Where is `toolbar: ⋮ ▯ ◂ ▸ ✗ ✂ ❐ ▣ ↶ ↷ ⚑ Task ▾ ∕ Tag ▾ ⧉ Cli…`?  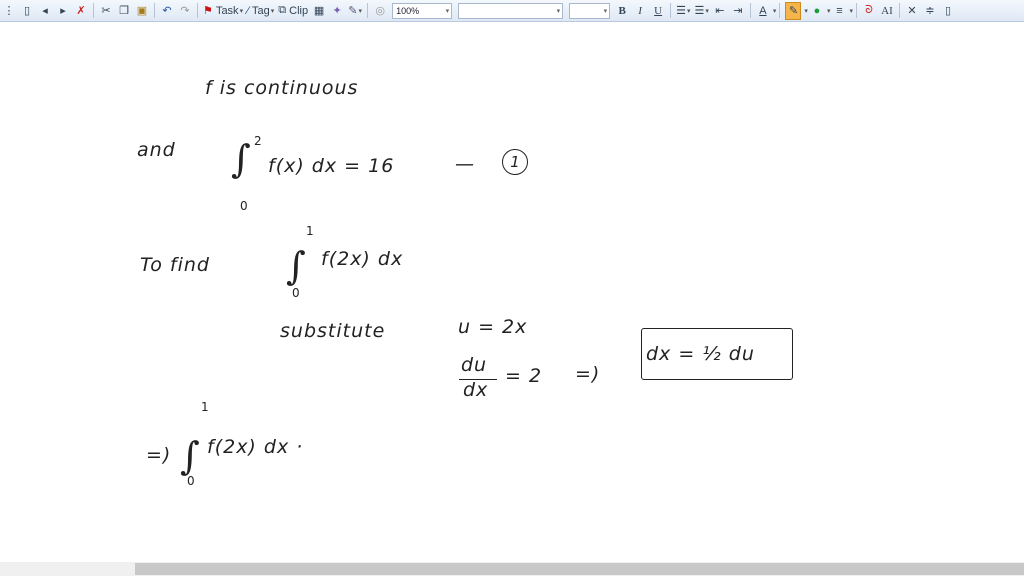 toolbar: ⋮ ▯ ◂ ▸ ✗ ✂ ❐ ▣ ↶ ↷ ⚑ Task ▾ ∕ Tag ▾ ⧉ Cli… is located at coordinates (512, 11).